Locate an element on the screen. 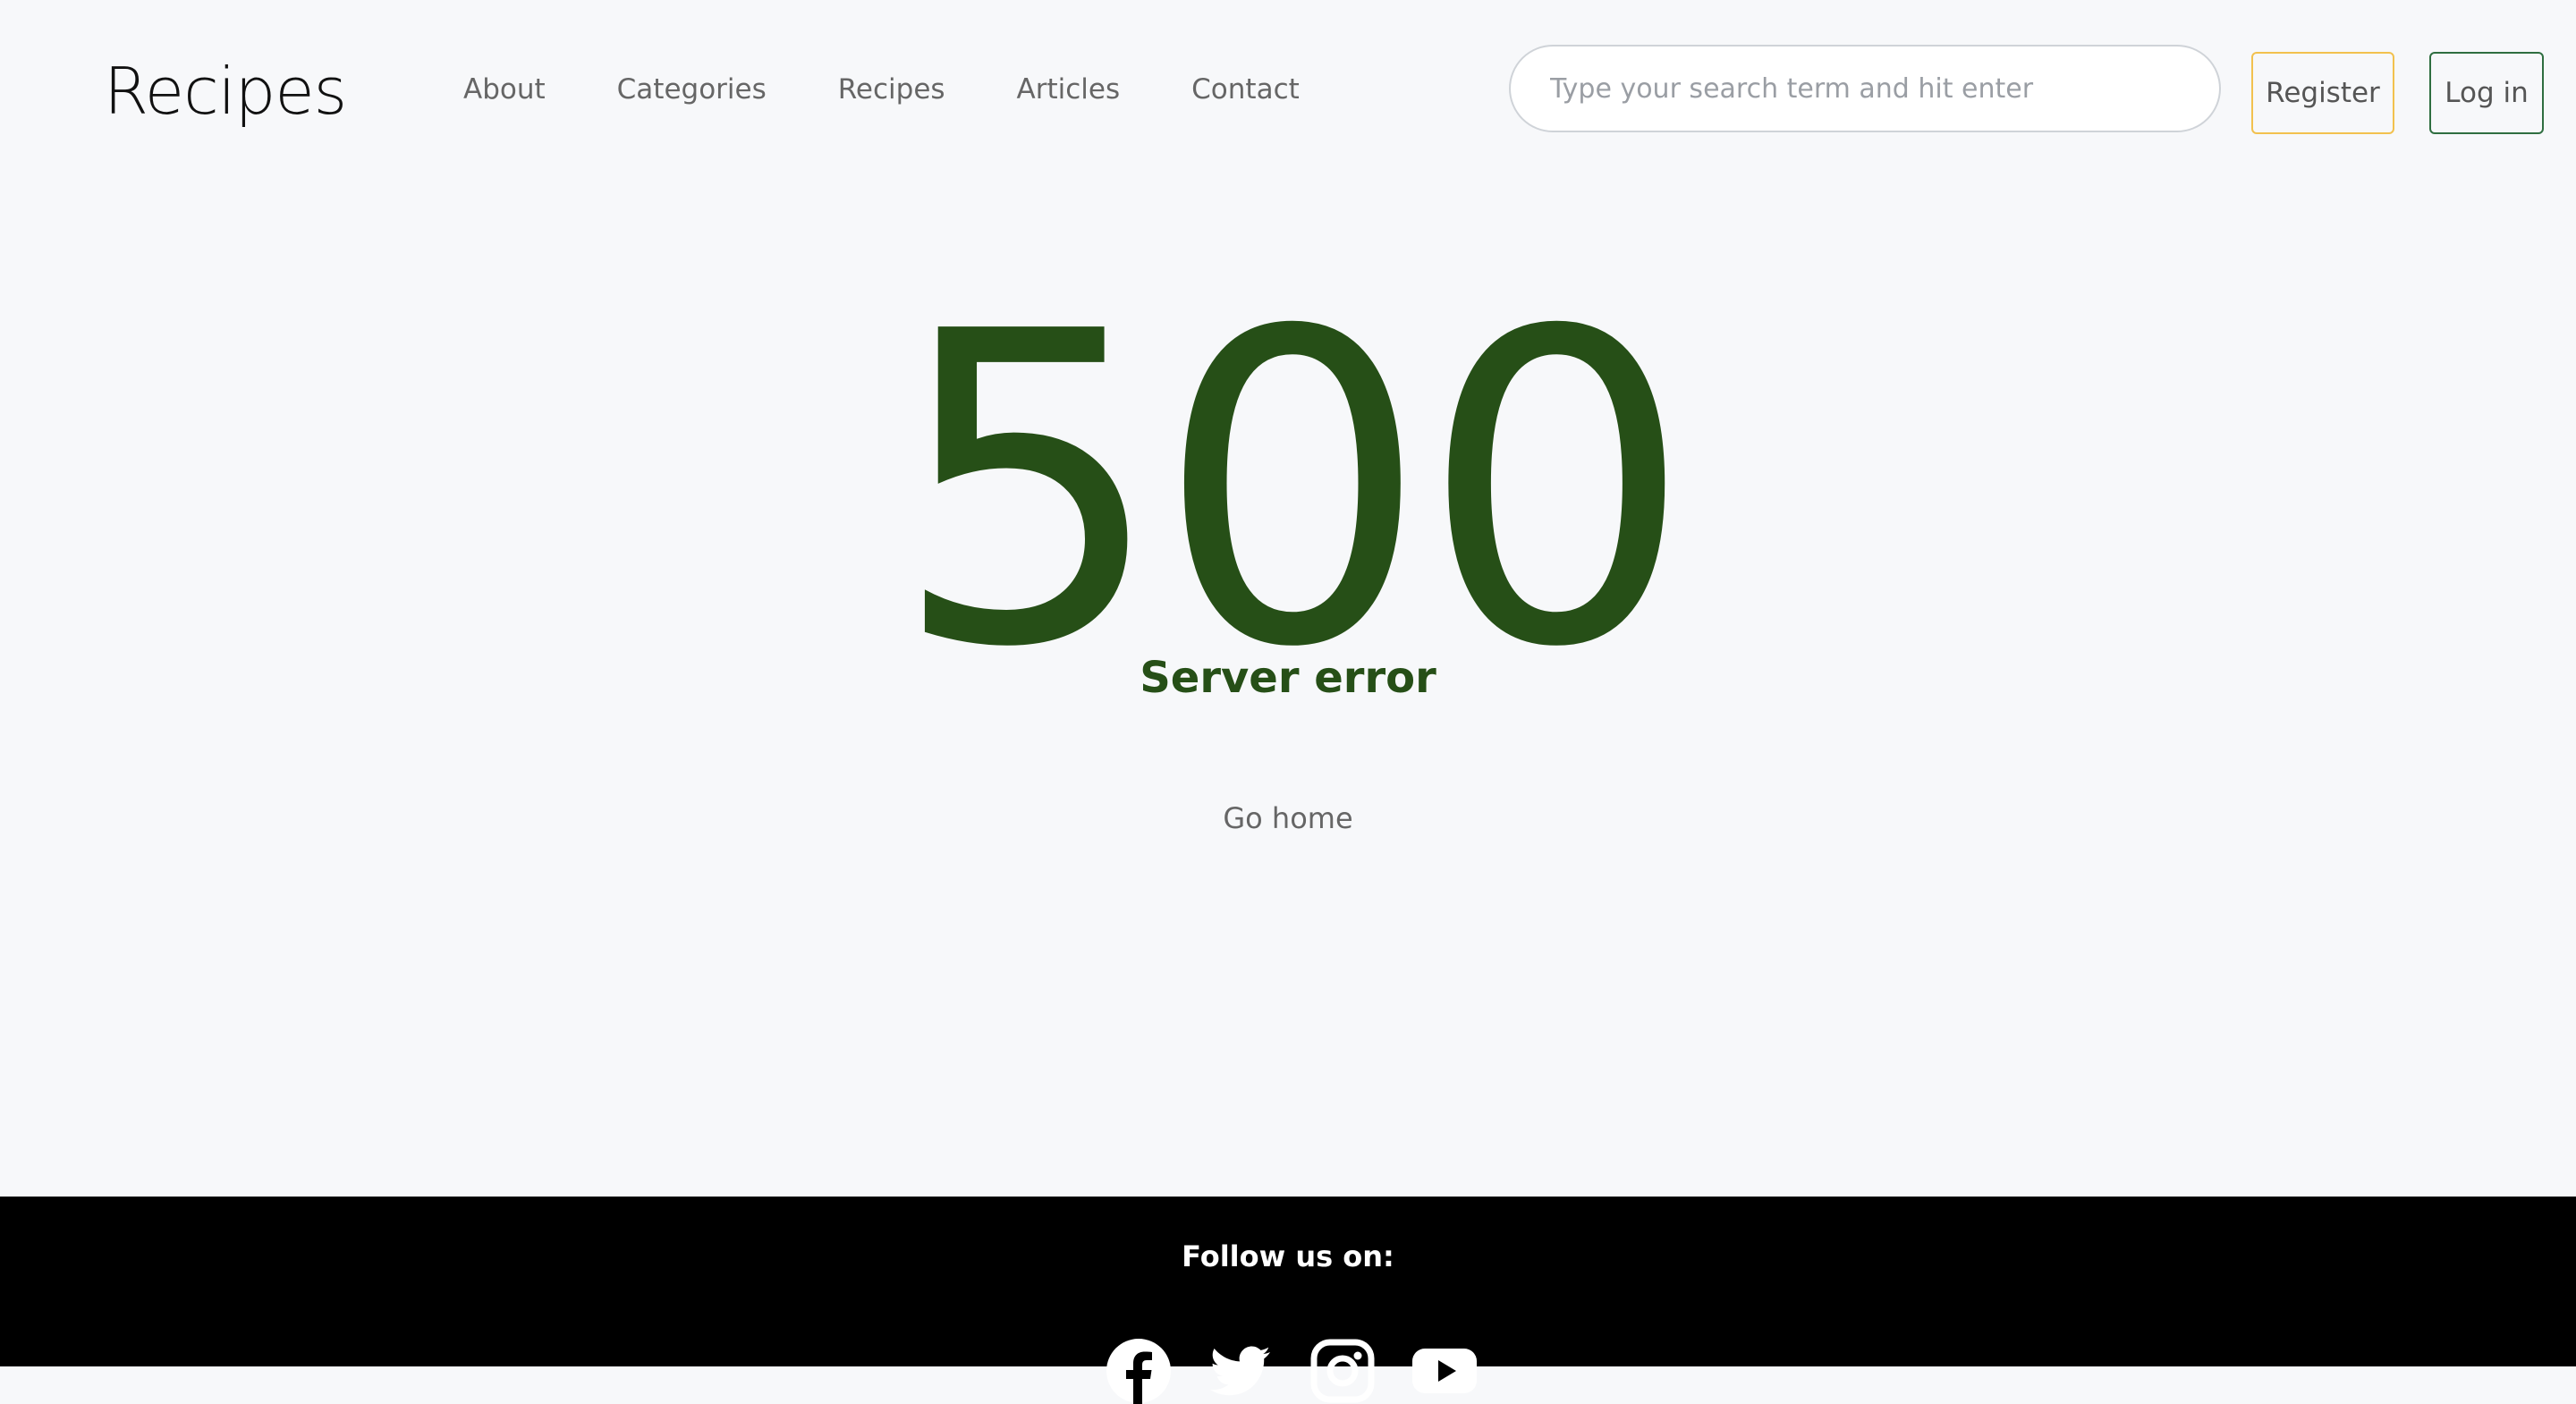 This screenshot has width=2576, height=1404. error-code: 500 is located at coordinates (1292, 491).